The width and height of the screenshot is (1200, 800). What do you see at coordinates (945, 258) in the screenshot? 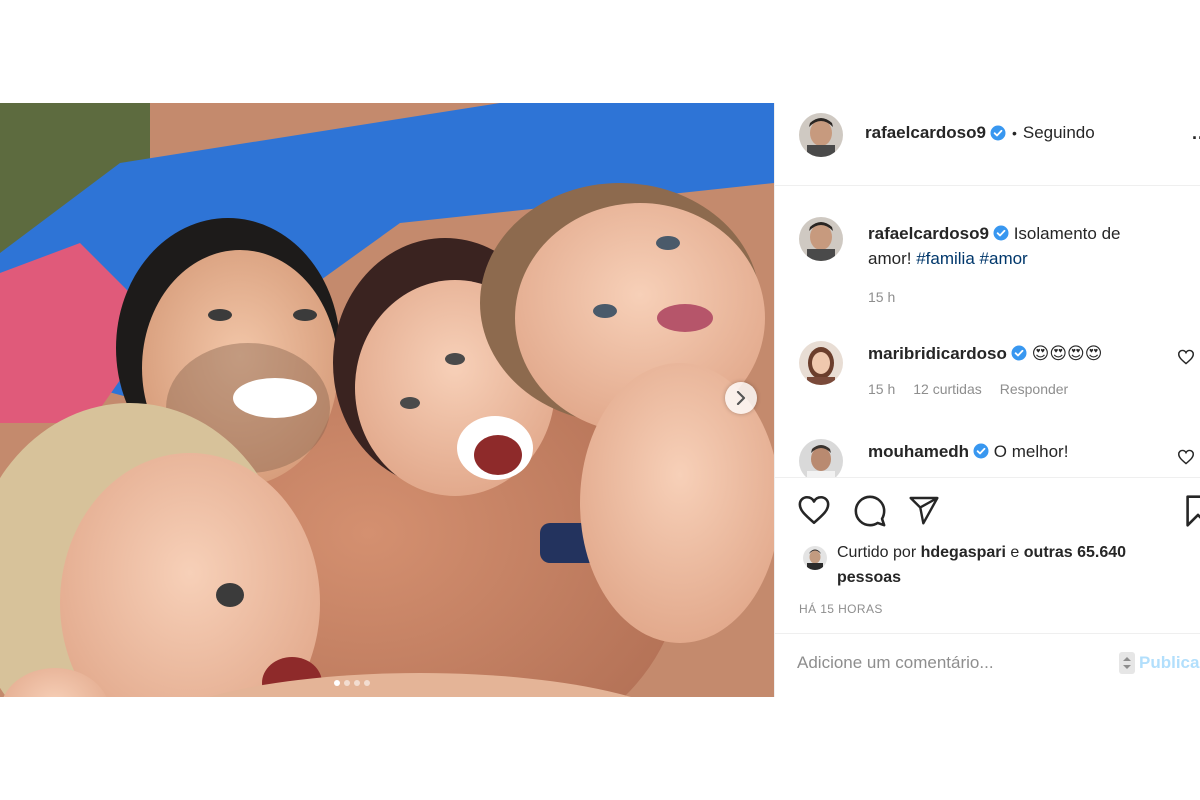
I see `hashtag-link: #familia` at bounding box center [945, 258].